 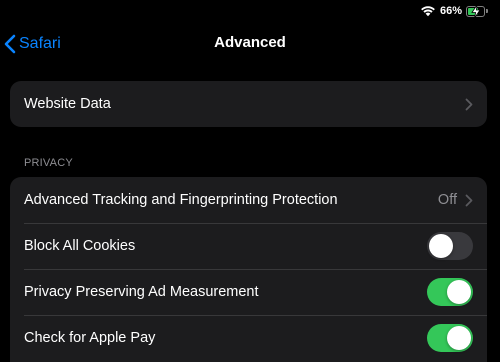 What do you see at coordinates (80, 246) in the screenshot?
I see `block-all-cookies-label: Block All Cookies` at bounding box center [80, 246].